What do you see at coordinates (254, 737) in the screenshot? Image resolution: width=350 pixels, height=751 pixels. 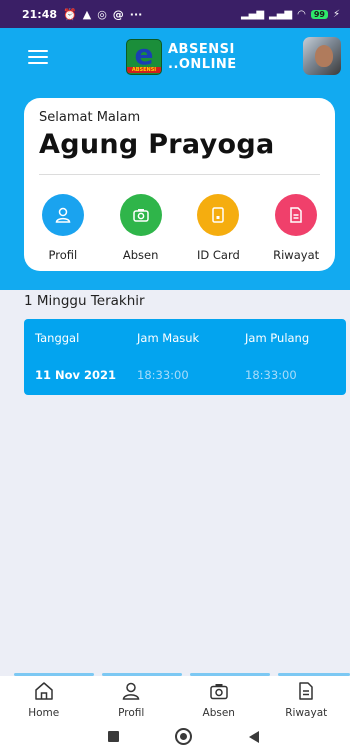 I see `back-button` at bounding box center [254, 737].